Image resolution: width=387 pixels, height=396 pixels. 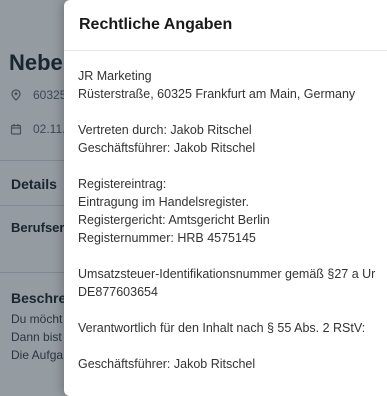 I want to click on responsible-director: Geschäftsführer: Jakob Ritschel, so click(x=167, y=364).